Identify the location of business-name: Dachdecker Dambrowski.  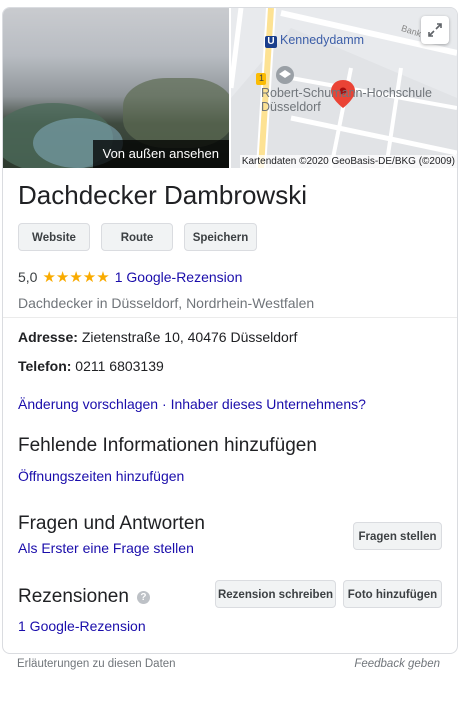
(162, 195).